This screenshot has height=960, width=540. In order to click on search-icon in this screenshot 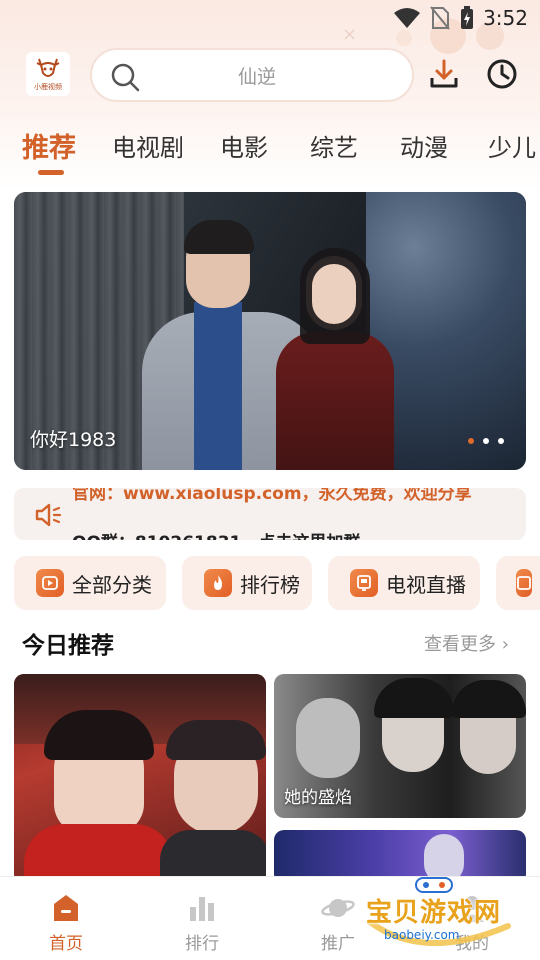, I will do `click(125, 77)`.